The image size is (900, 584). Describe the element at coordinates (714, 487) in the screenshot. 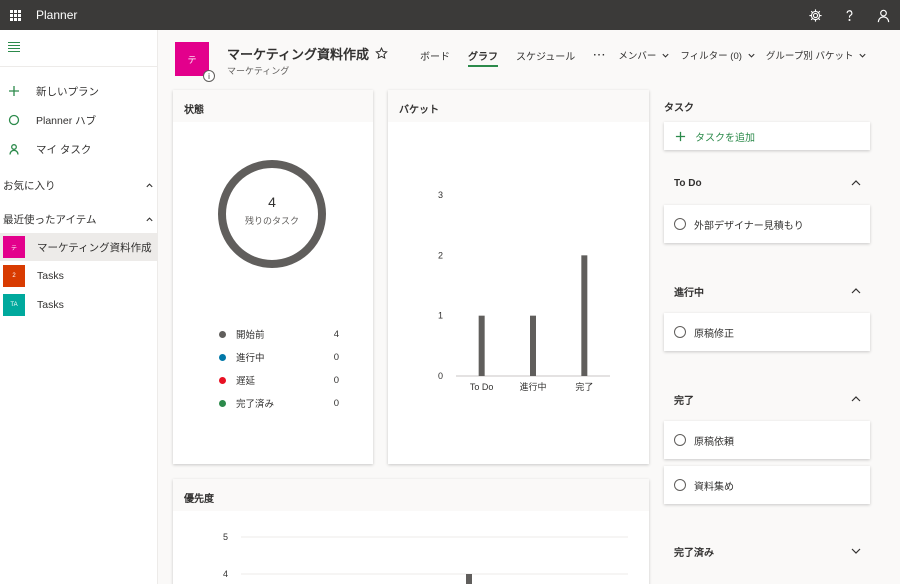

I see `task-title: 資料集め` at that location.